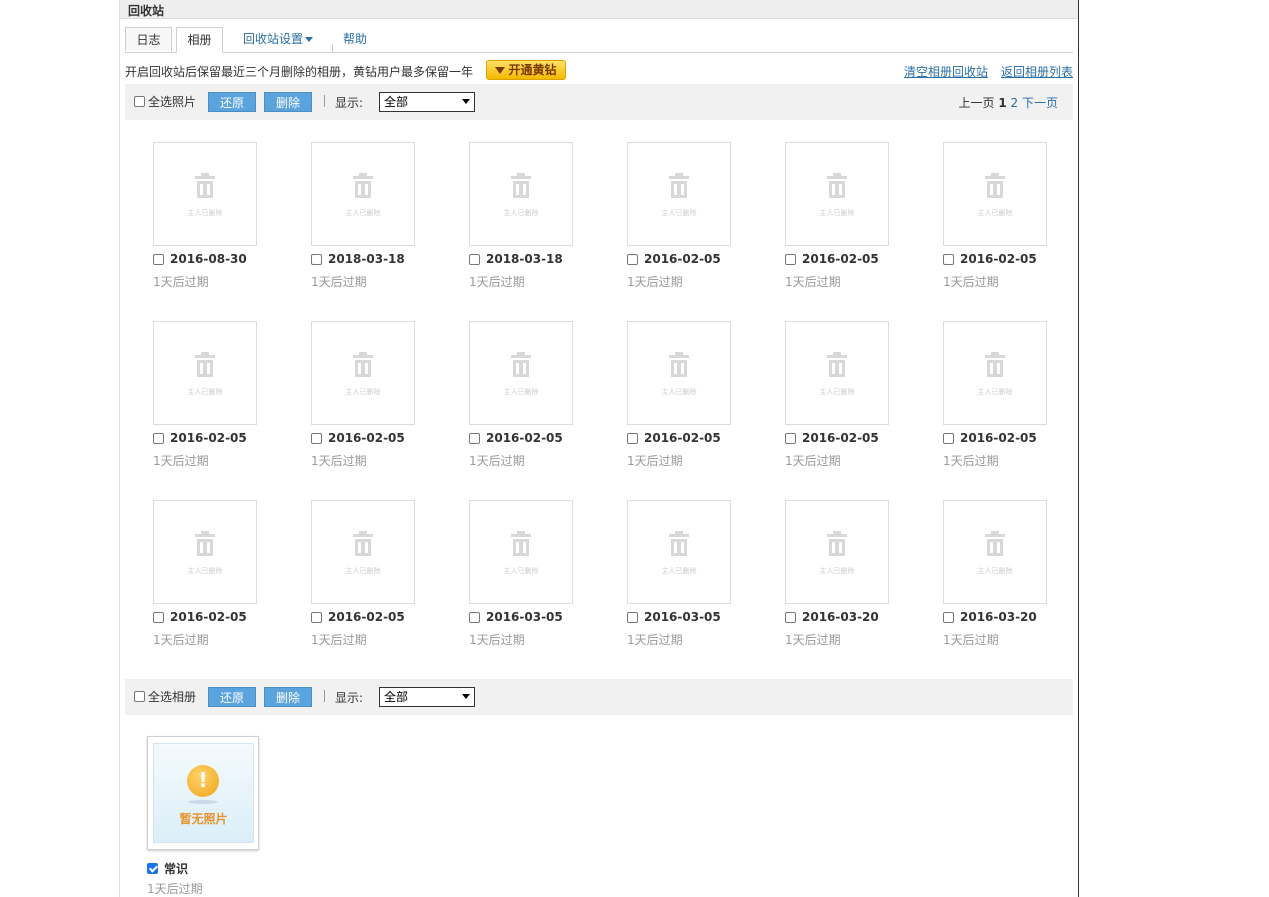 The image size is (1269, 897). I want to click on select-all-photos: 全选照片, so click(165, 101).